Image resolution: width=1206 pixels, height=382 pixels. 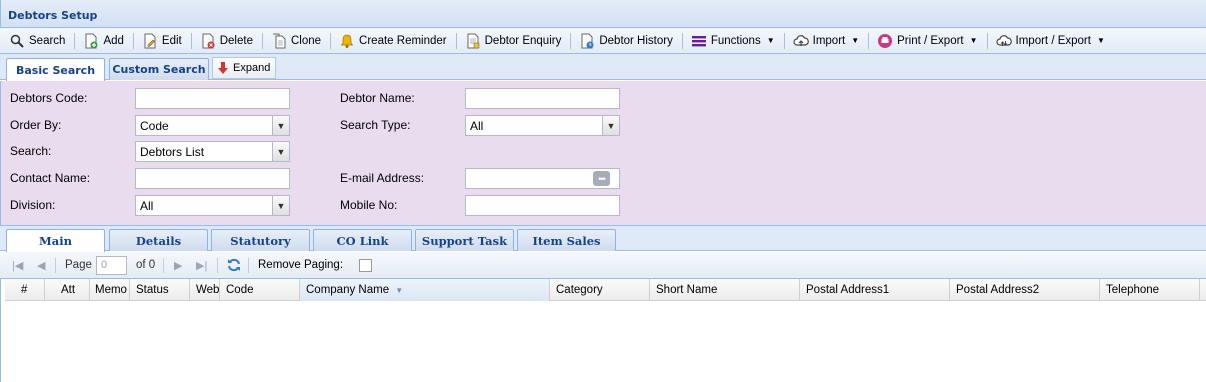 What do you see at coordinates (348, 290) in the screenshot?
I see `company-name-header-label: Company Name` at bounding box center [348, 290].